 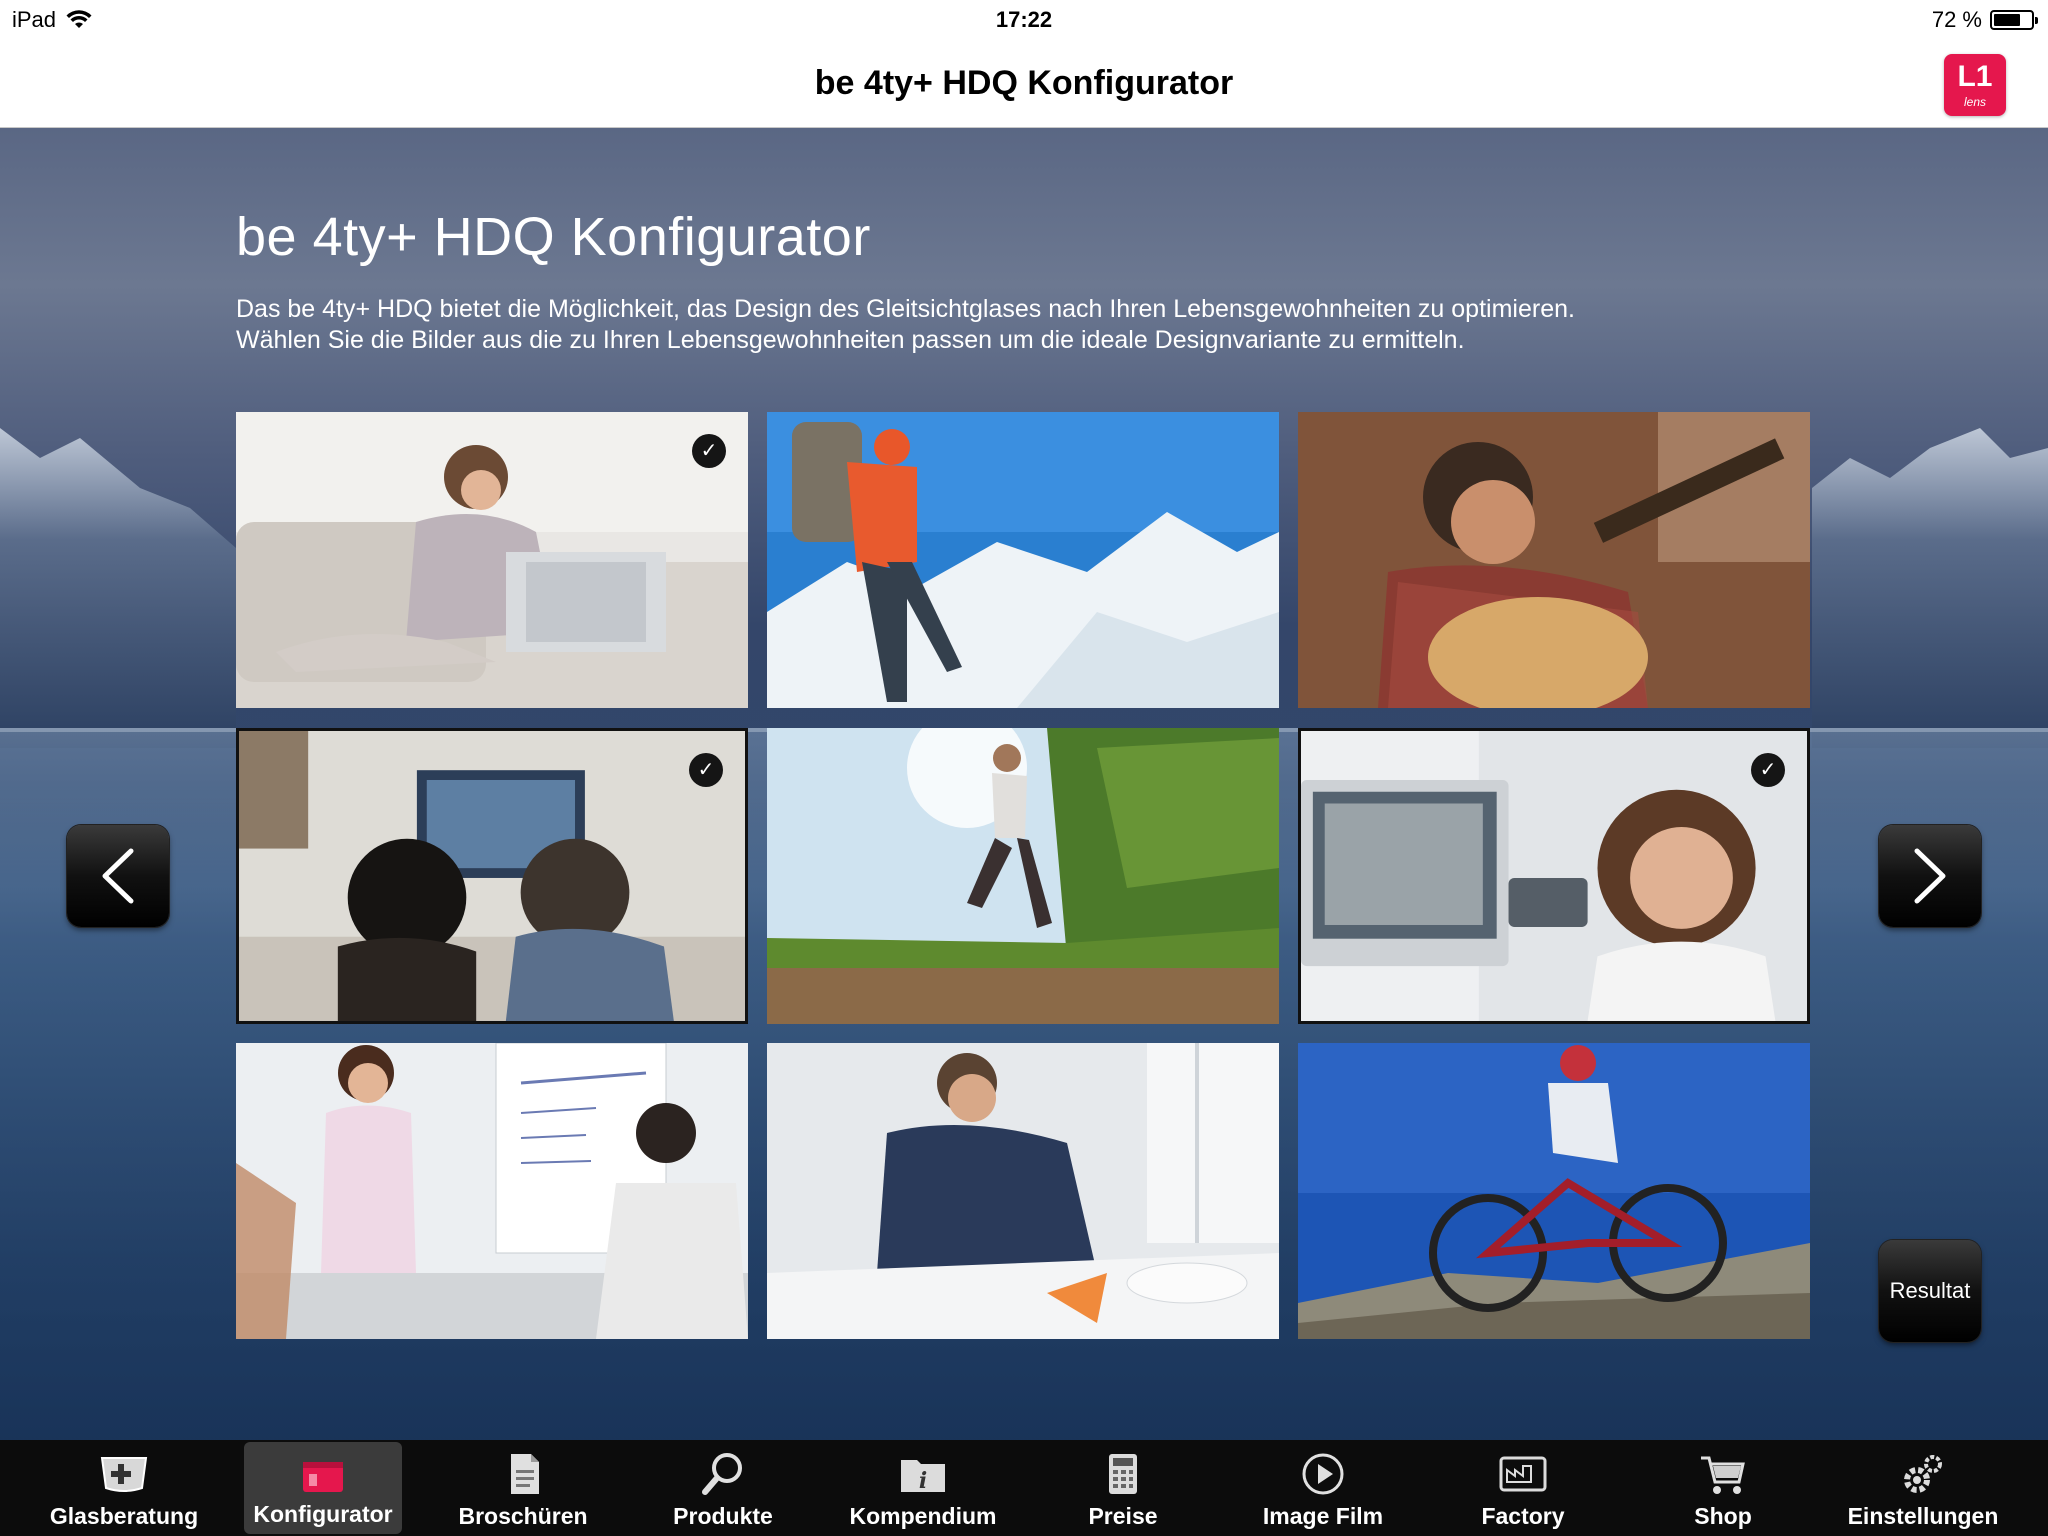 I want to click on lifestyle-tile-office: ✓, so click(x=1554, y=876).